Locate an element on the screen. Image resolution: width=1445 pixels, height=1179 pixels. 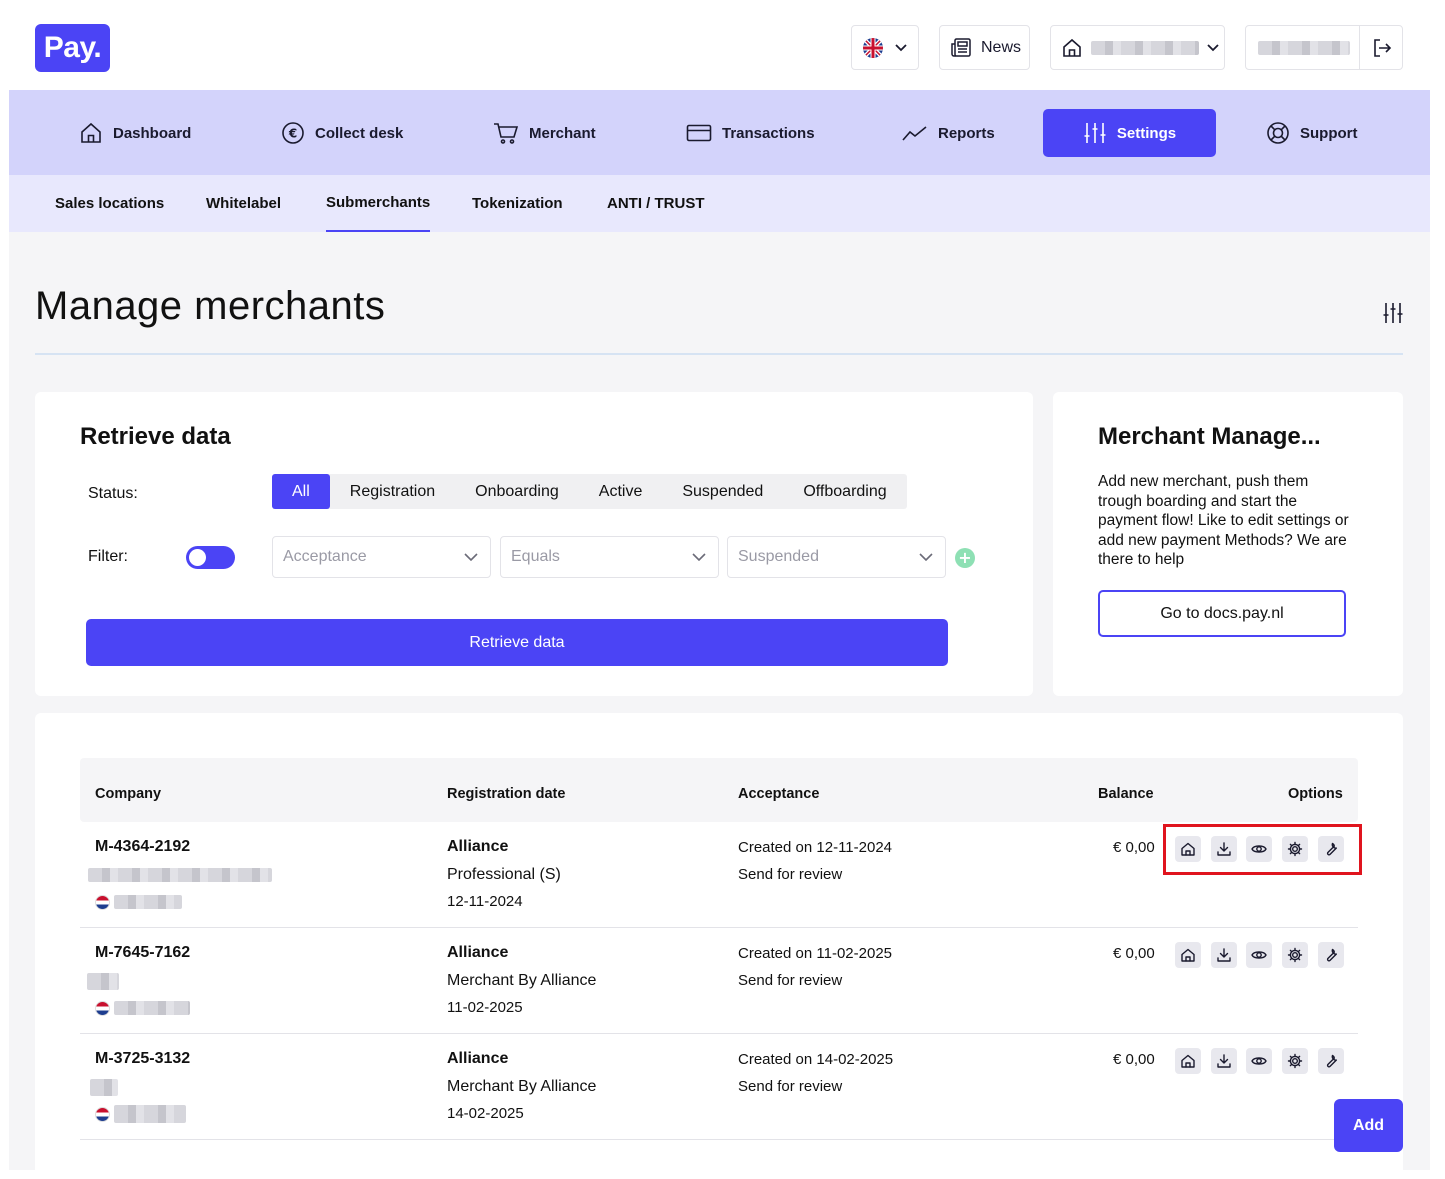
nav-label: Transactions is located at coordinates (768, 133).